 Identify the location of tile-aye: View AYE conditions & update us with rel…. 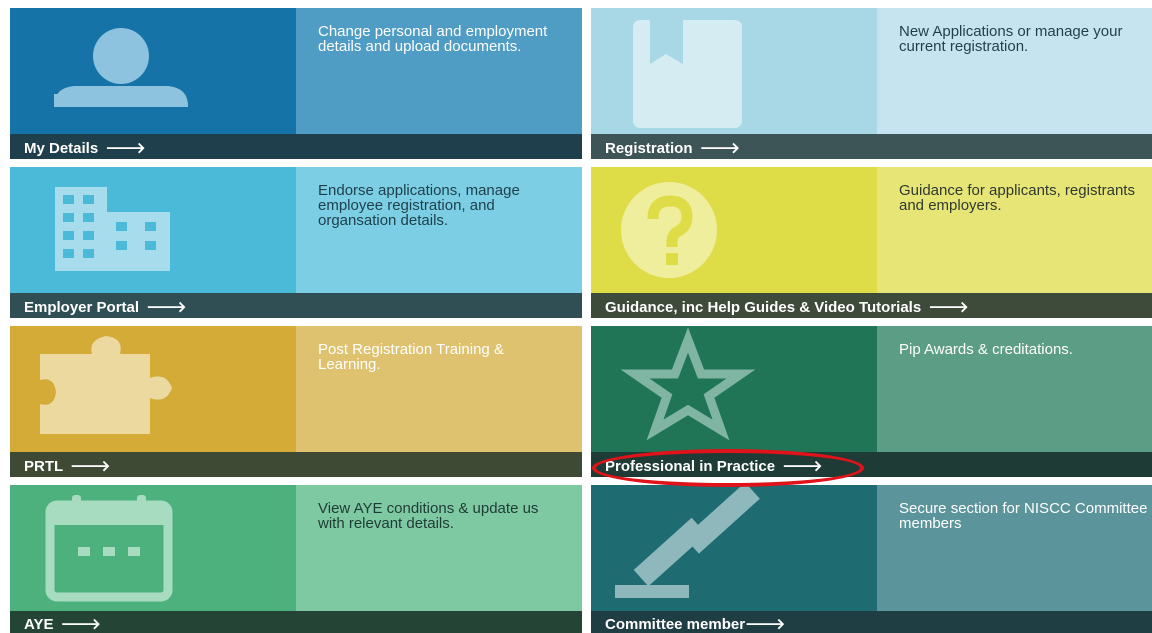
(296, 559).